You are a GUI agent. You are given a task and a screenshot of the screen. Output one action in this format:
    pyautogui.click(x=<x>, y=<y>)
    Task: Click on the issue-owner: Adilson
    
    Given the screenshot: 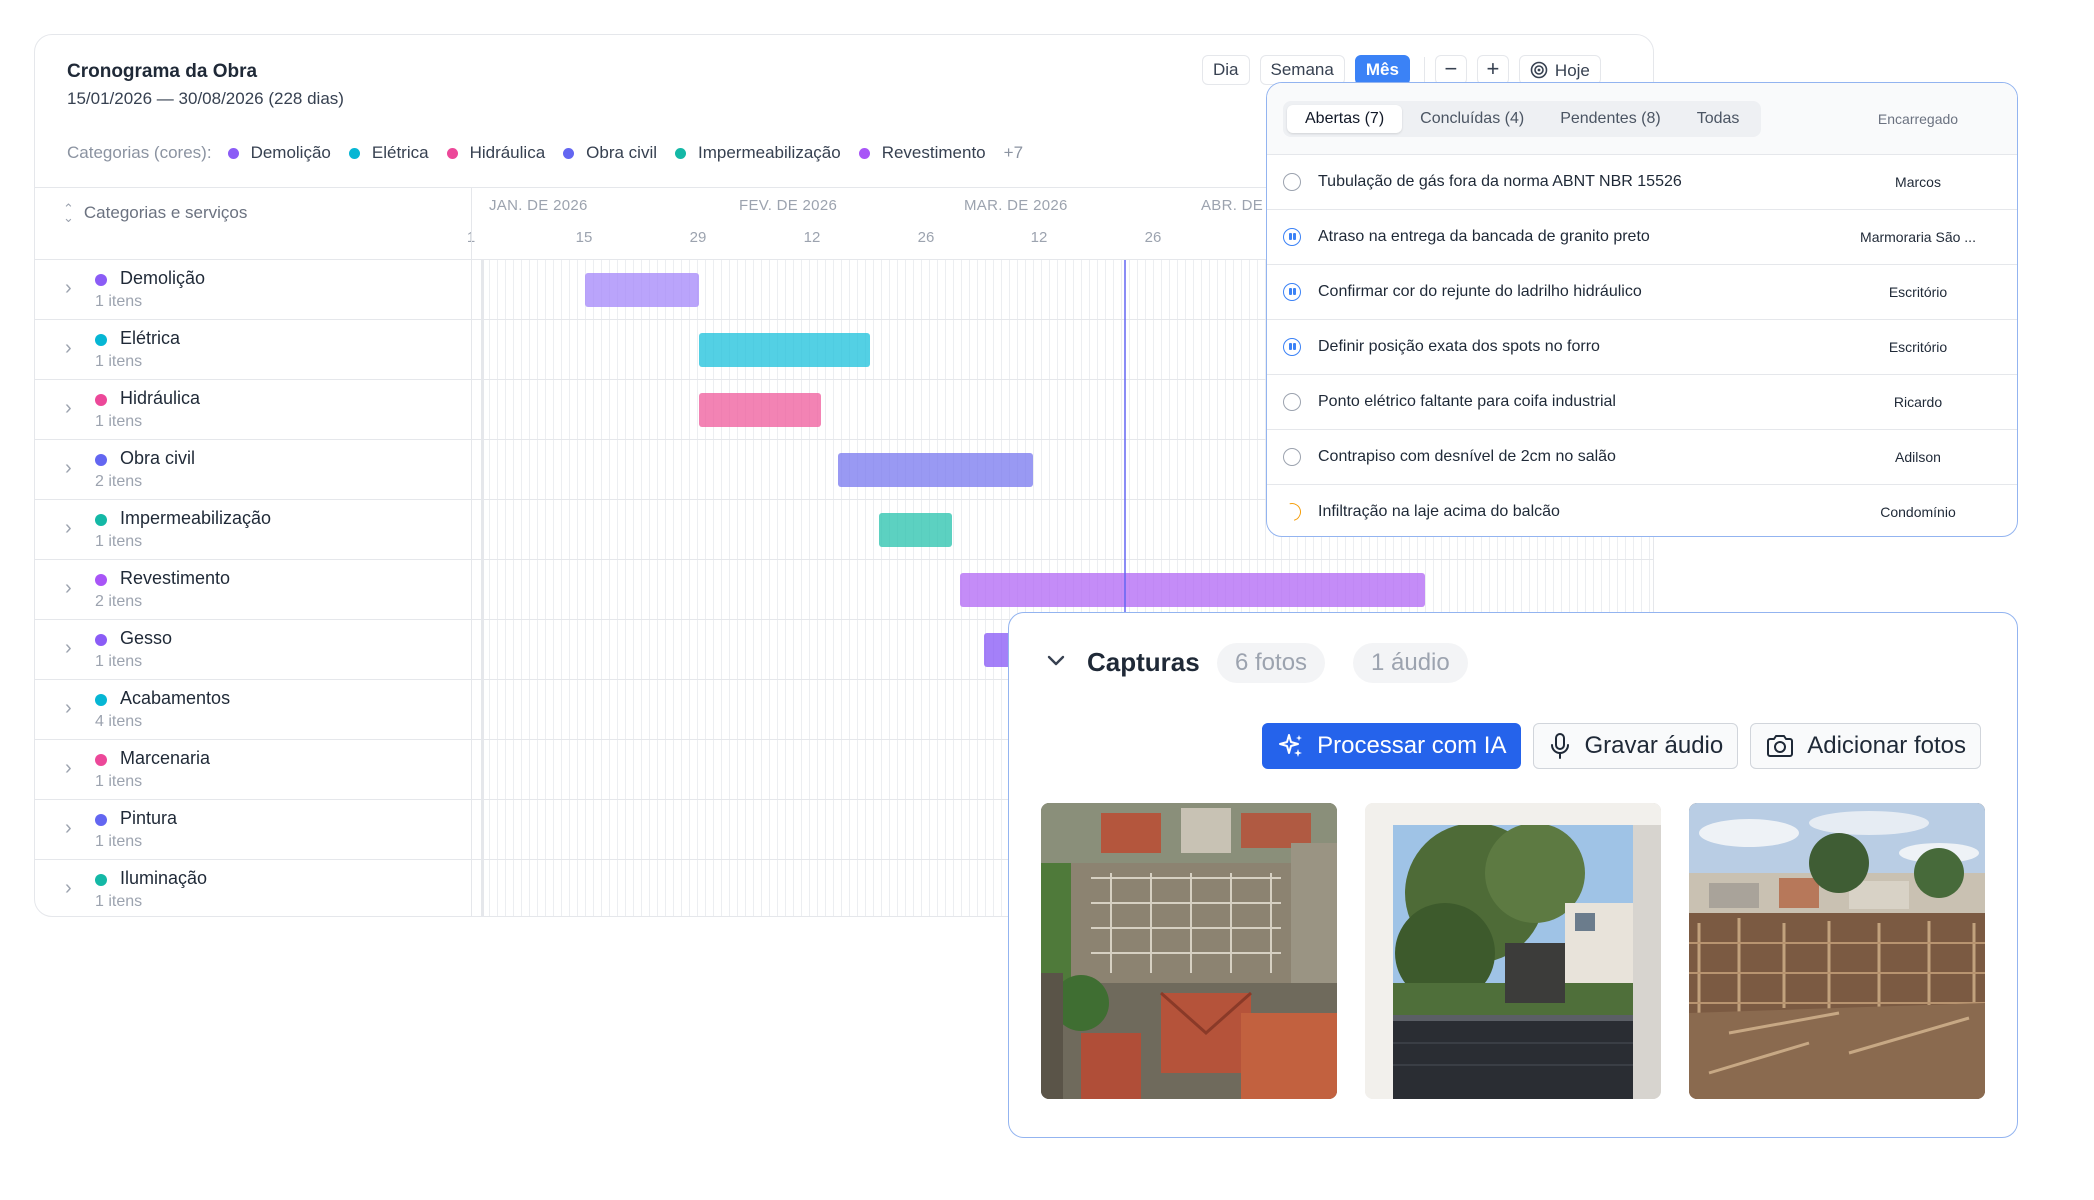 What is the action you would take?
    pyautogui.click(x=1918, y=457)
    